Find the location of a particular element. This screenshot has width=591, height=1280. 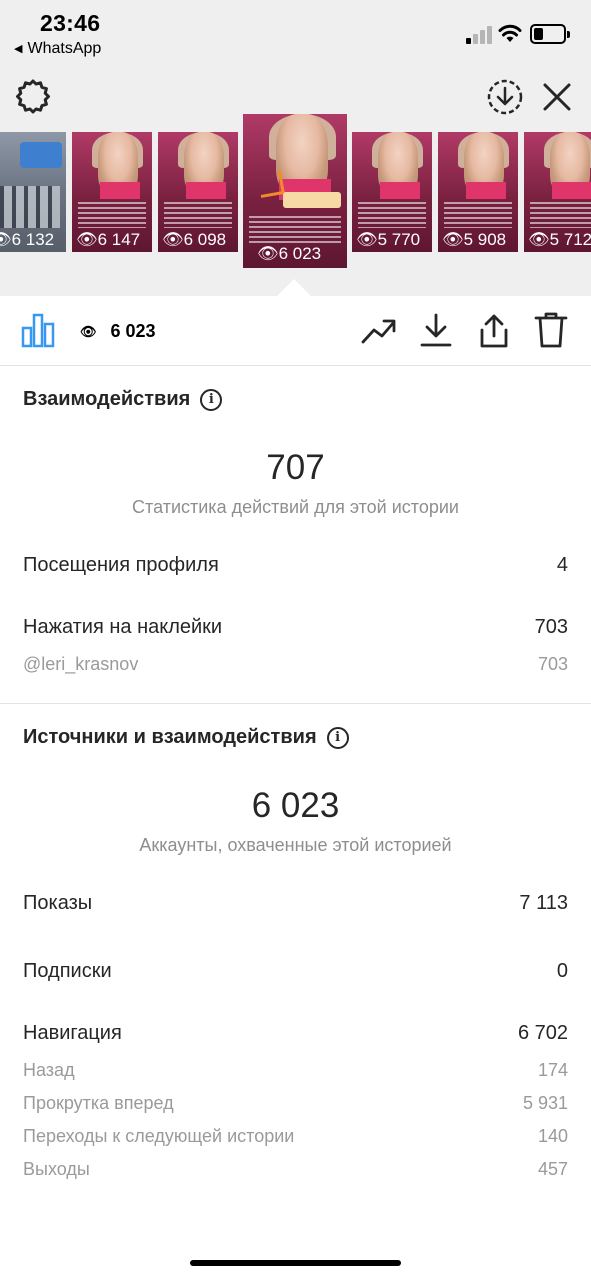

wifi-icon is located at coordinates (510, 33).